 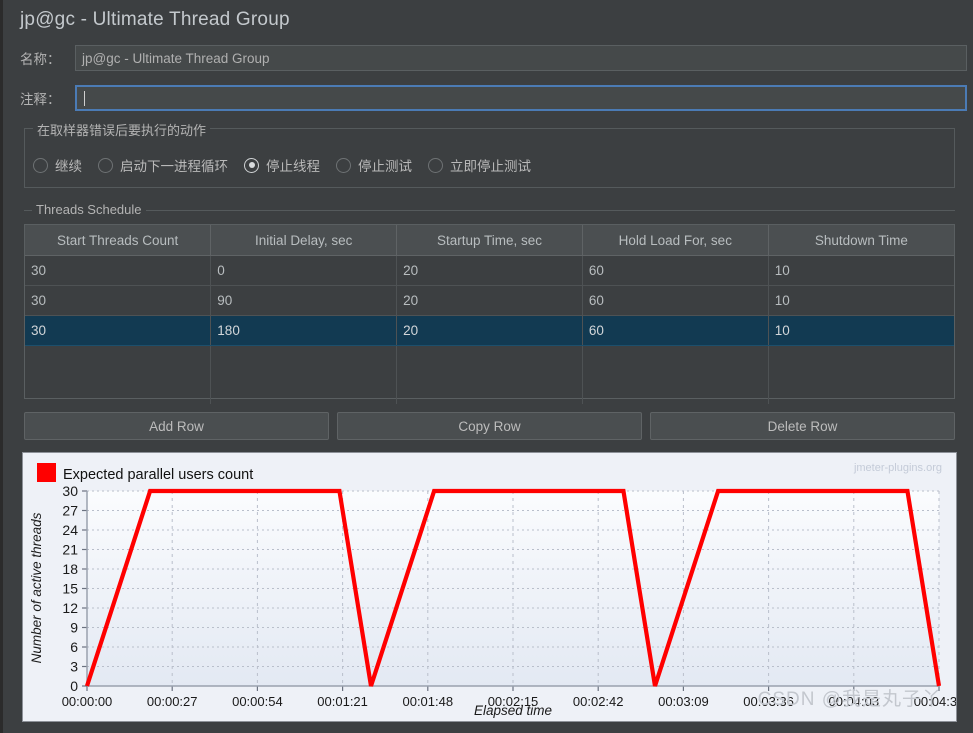 I want to click on table-row: 30 90 20 60 10, so click(x=489, y=300).